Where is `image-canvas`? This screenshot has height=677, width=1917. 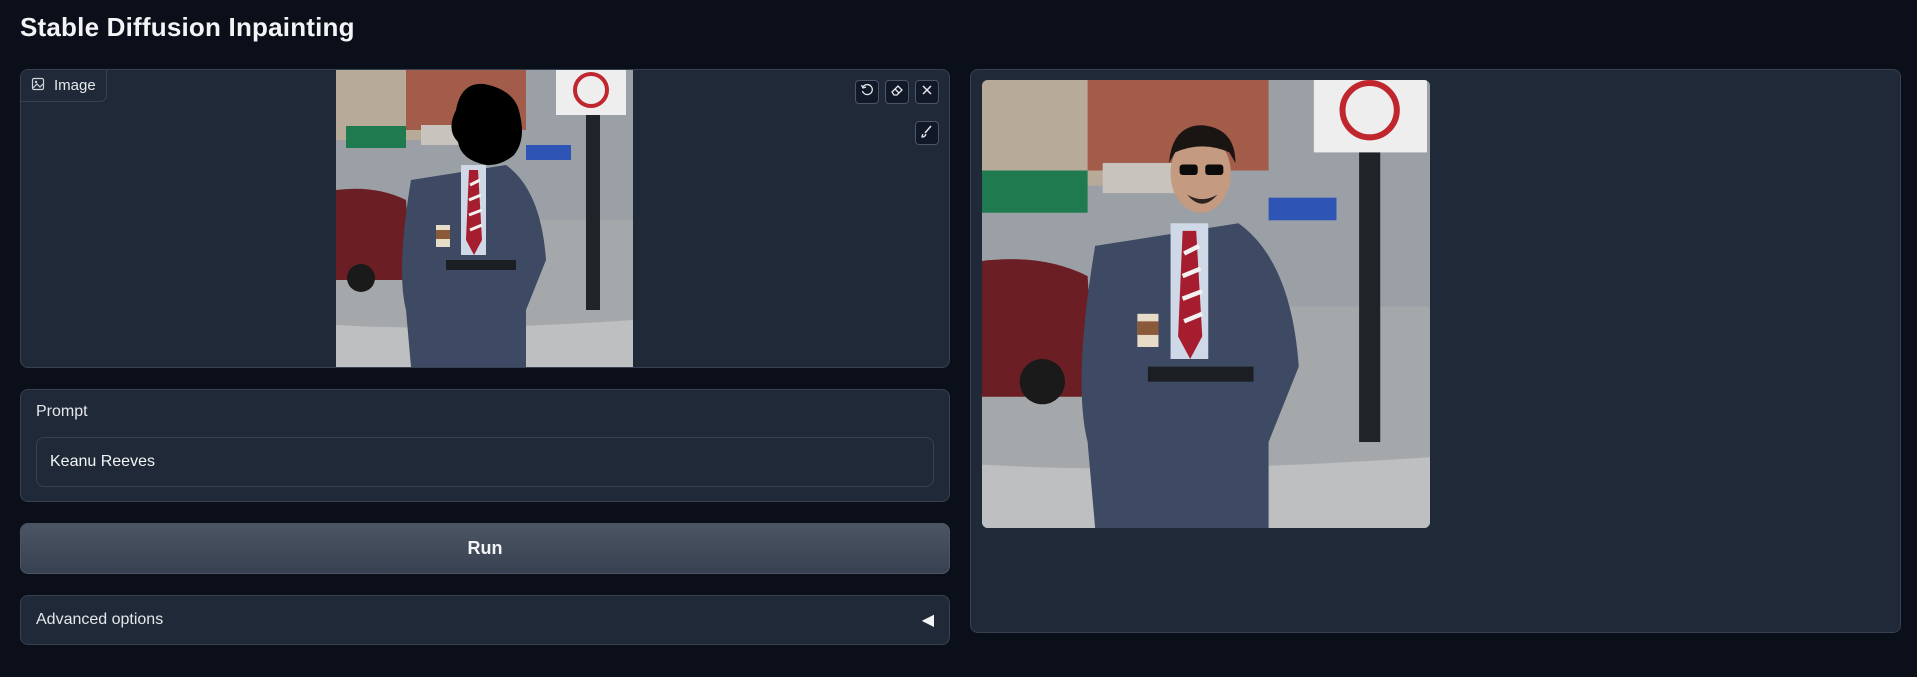 image-canvas is located at coordinates (484, 218).